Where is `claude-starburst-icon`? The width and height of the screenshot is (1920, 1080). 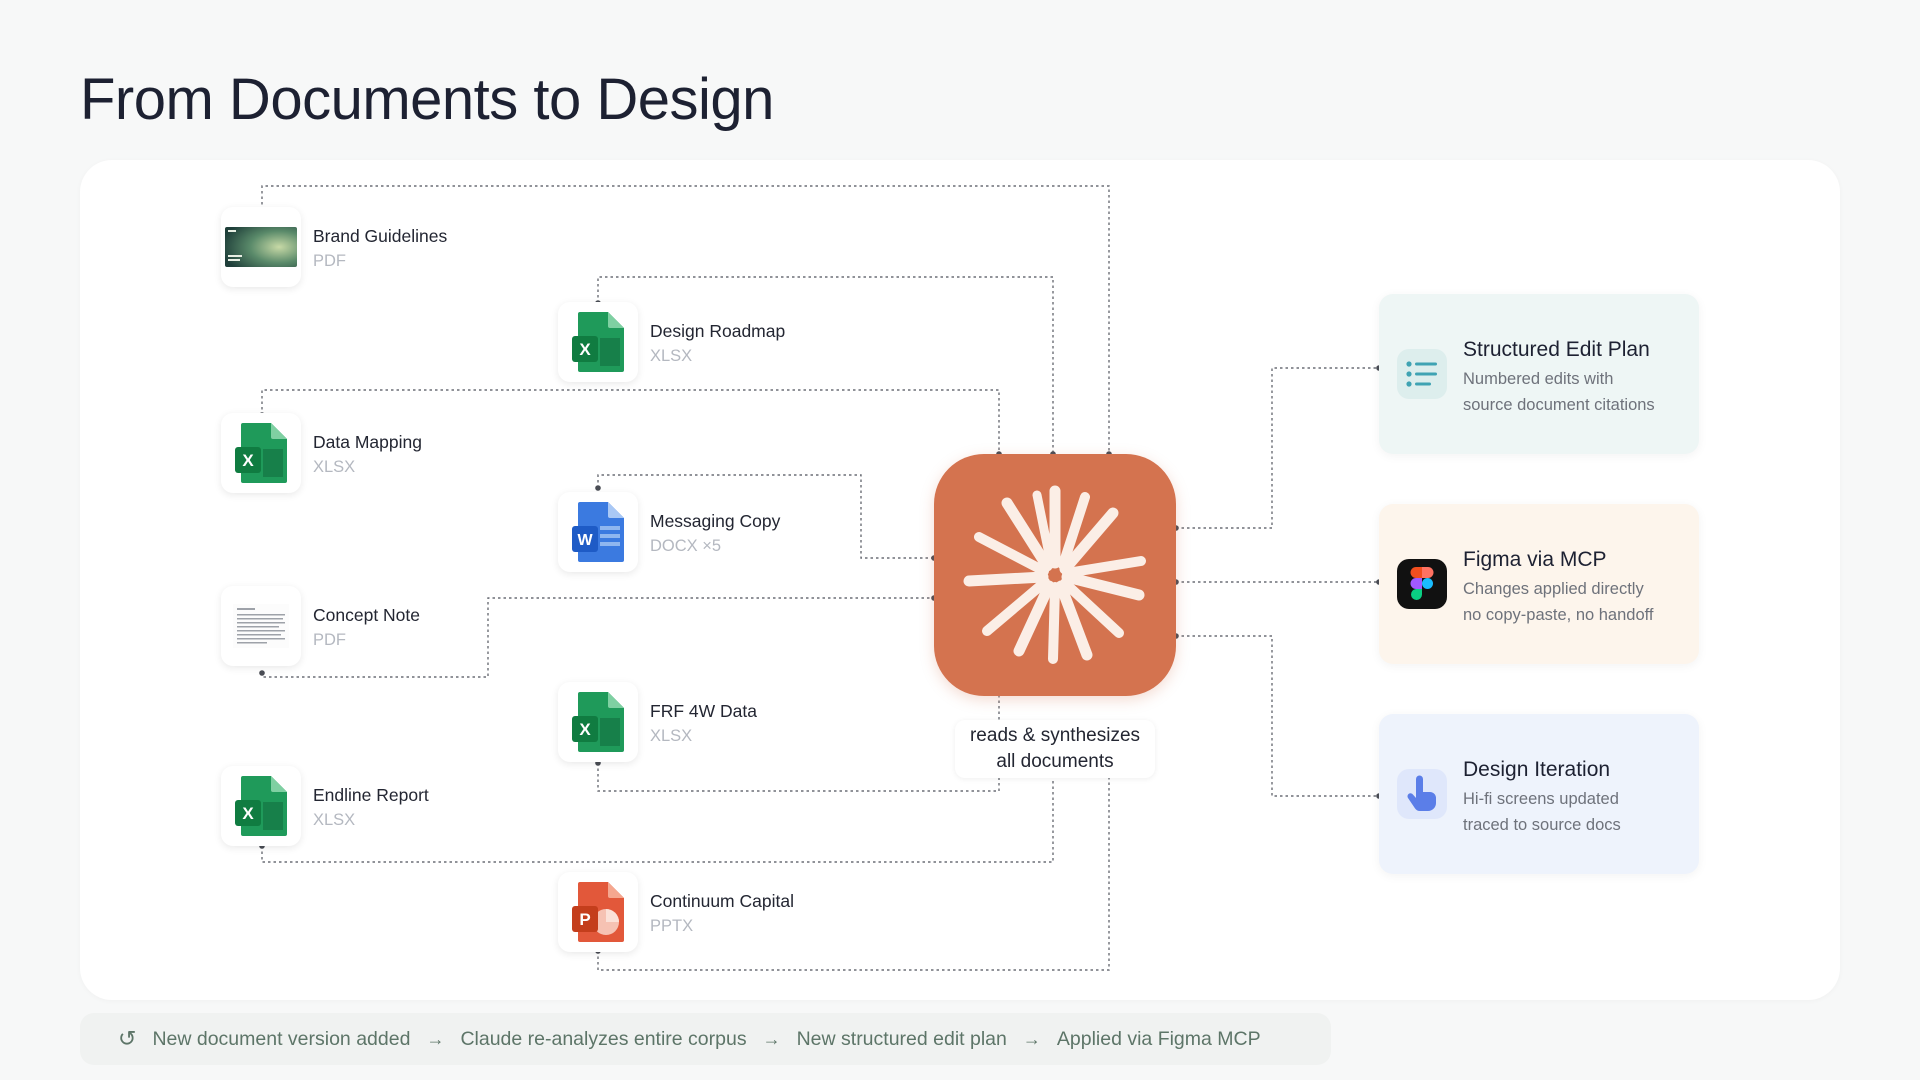
claude-starburst-icon is located at coordinates (1054, 574).